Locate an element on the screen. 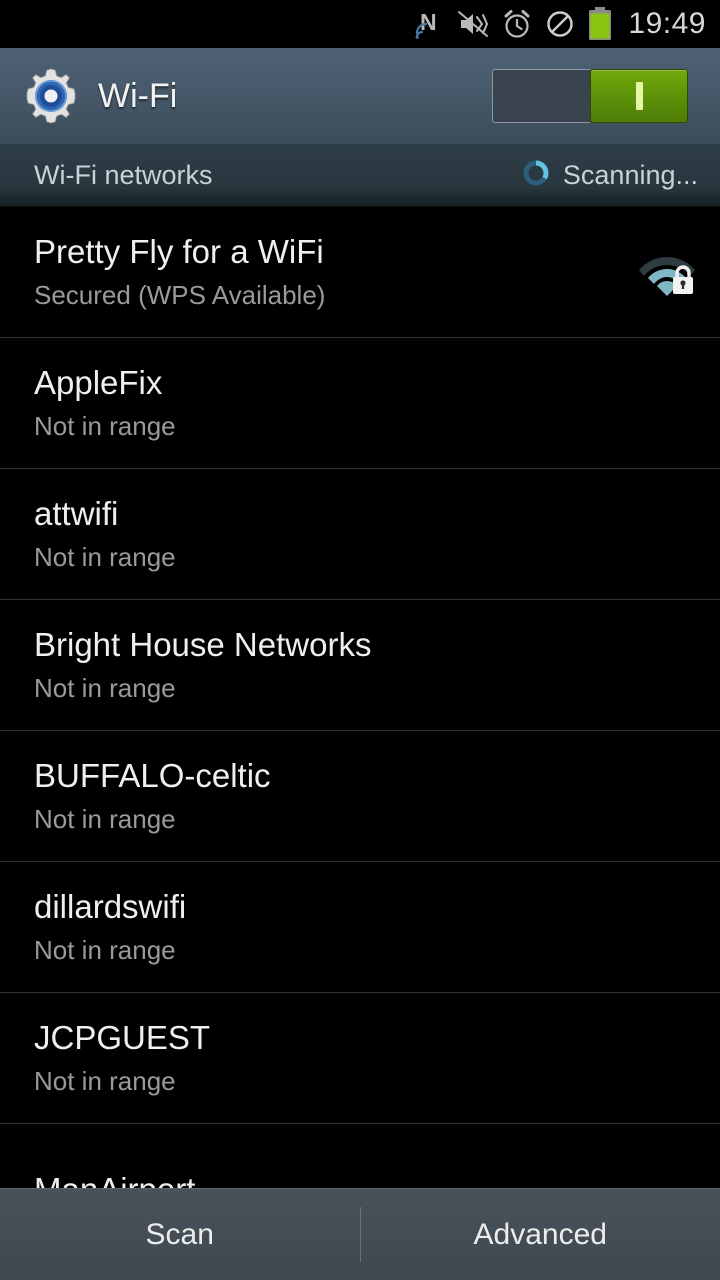 Image resolution: width=720 pixels, height=1280 pixels. network-text: BUFFALO-celtic Not in range is located at coordinates (366, 796).